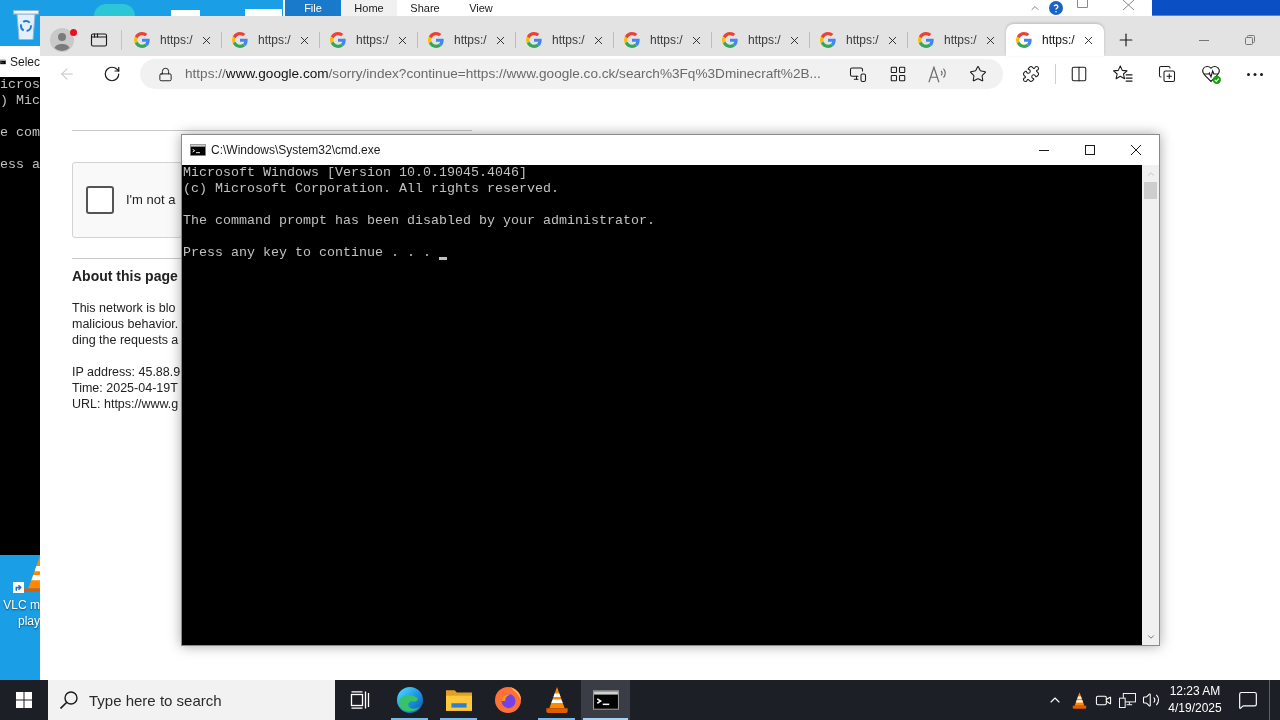  I want to click on task-view-icon, so click(360, 700).